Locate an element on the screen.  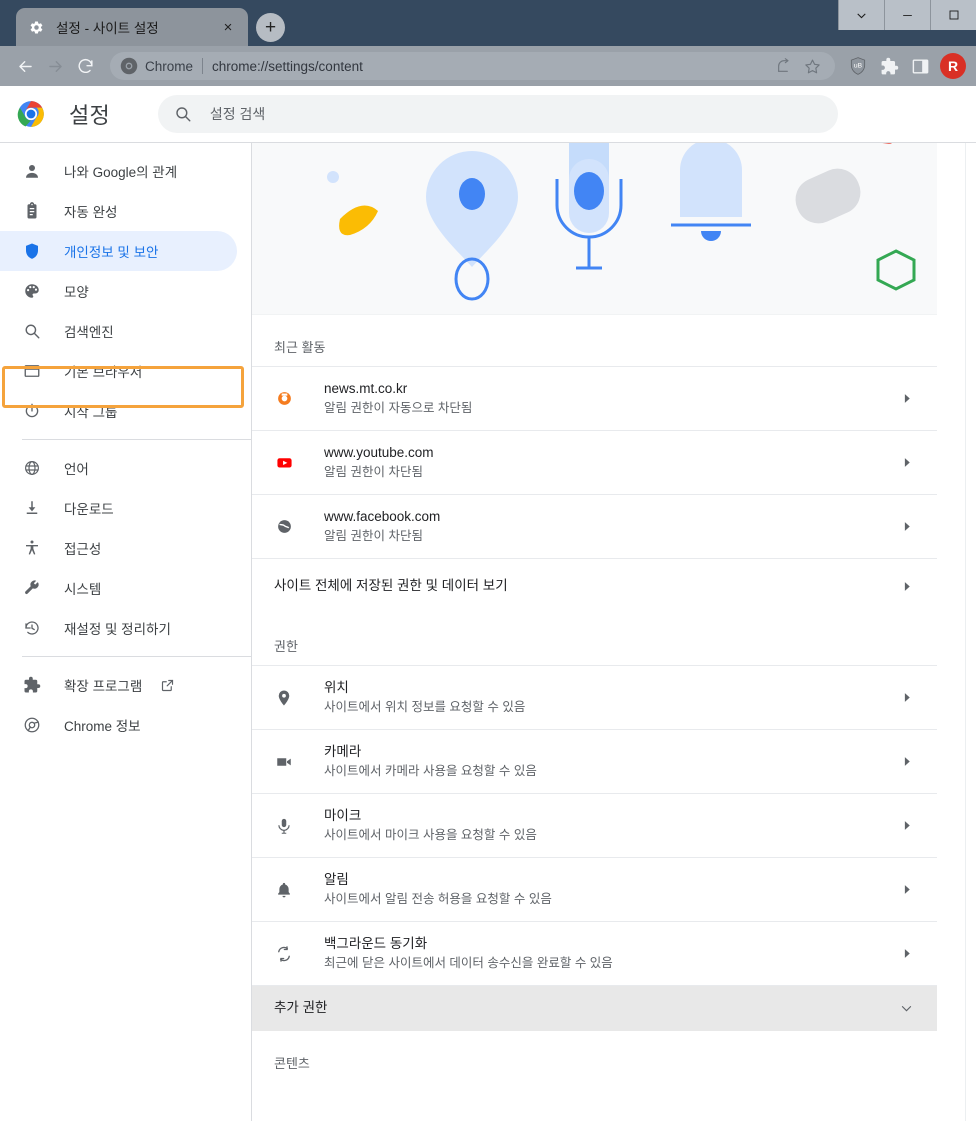
permission-title: 마이크 is located at coordinates (343, 815).